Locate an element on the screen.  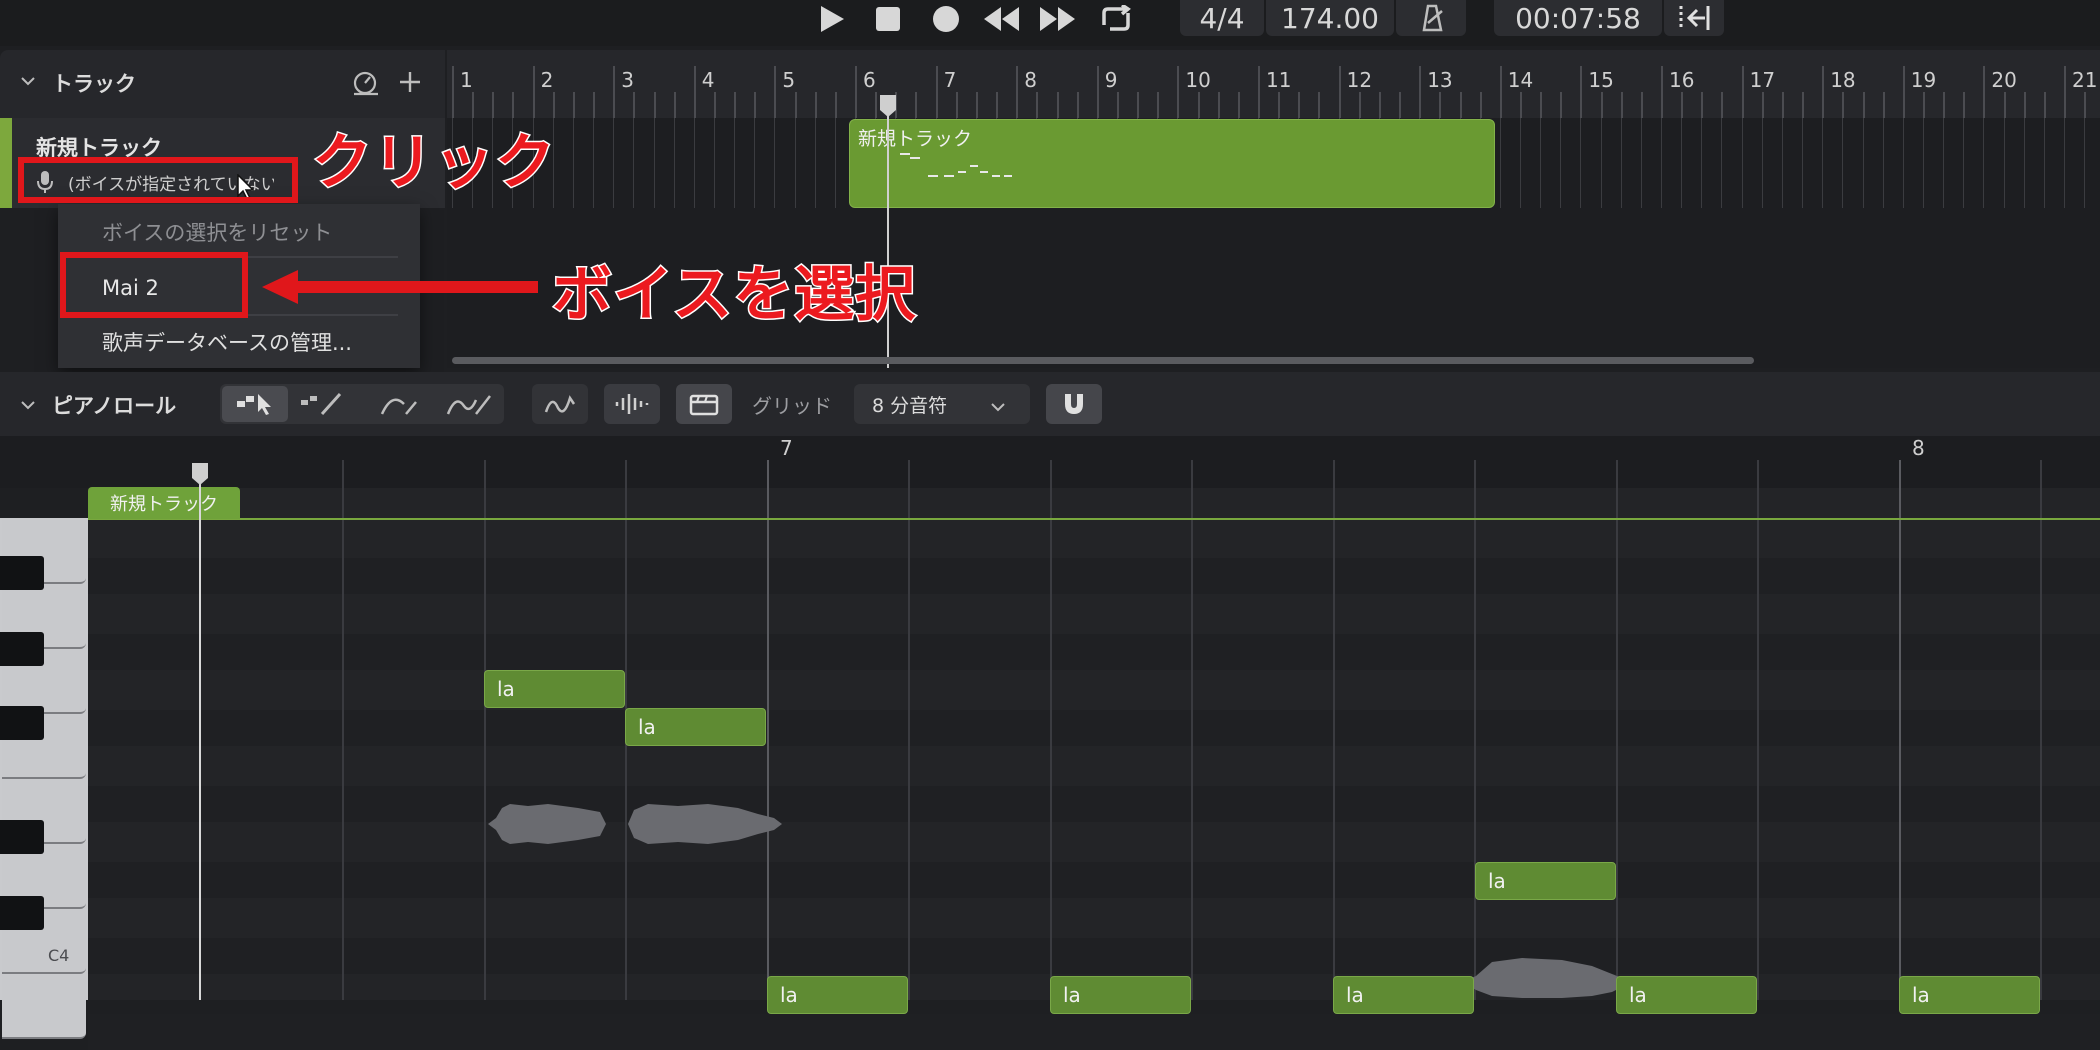
fast-forward-icon is located at coordinates (1058, 19).